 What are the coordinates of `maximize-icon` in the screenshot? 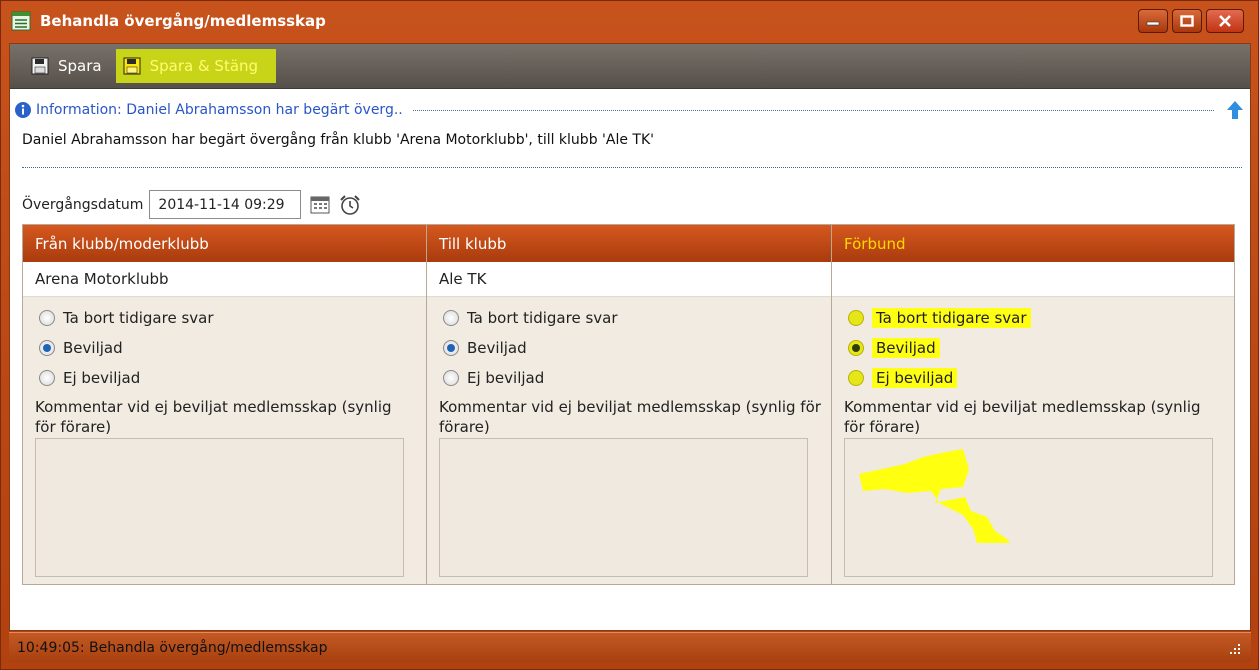 It's located at (1187, 21).